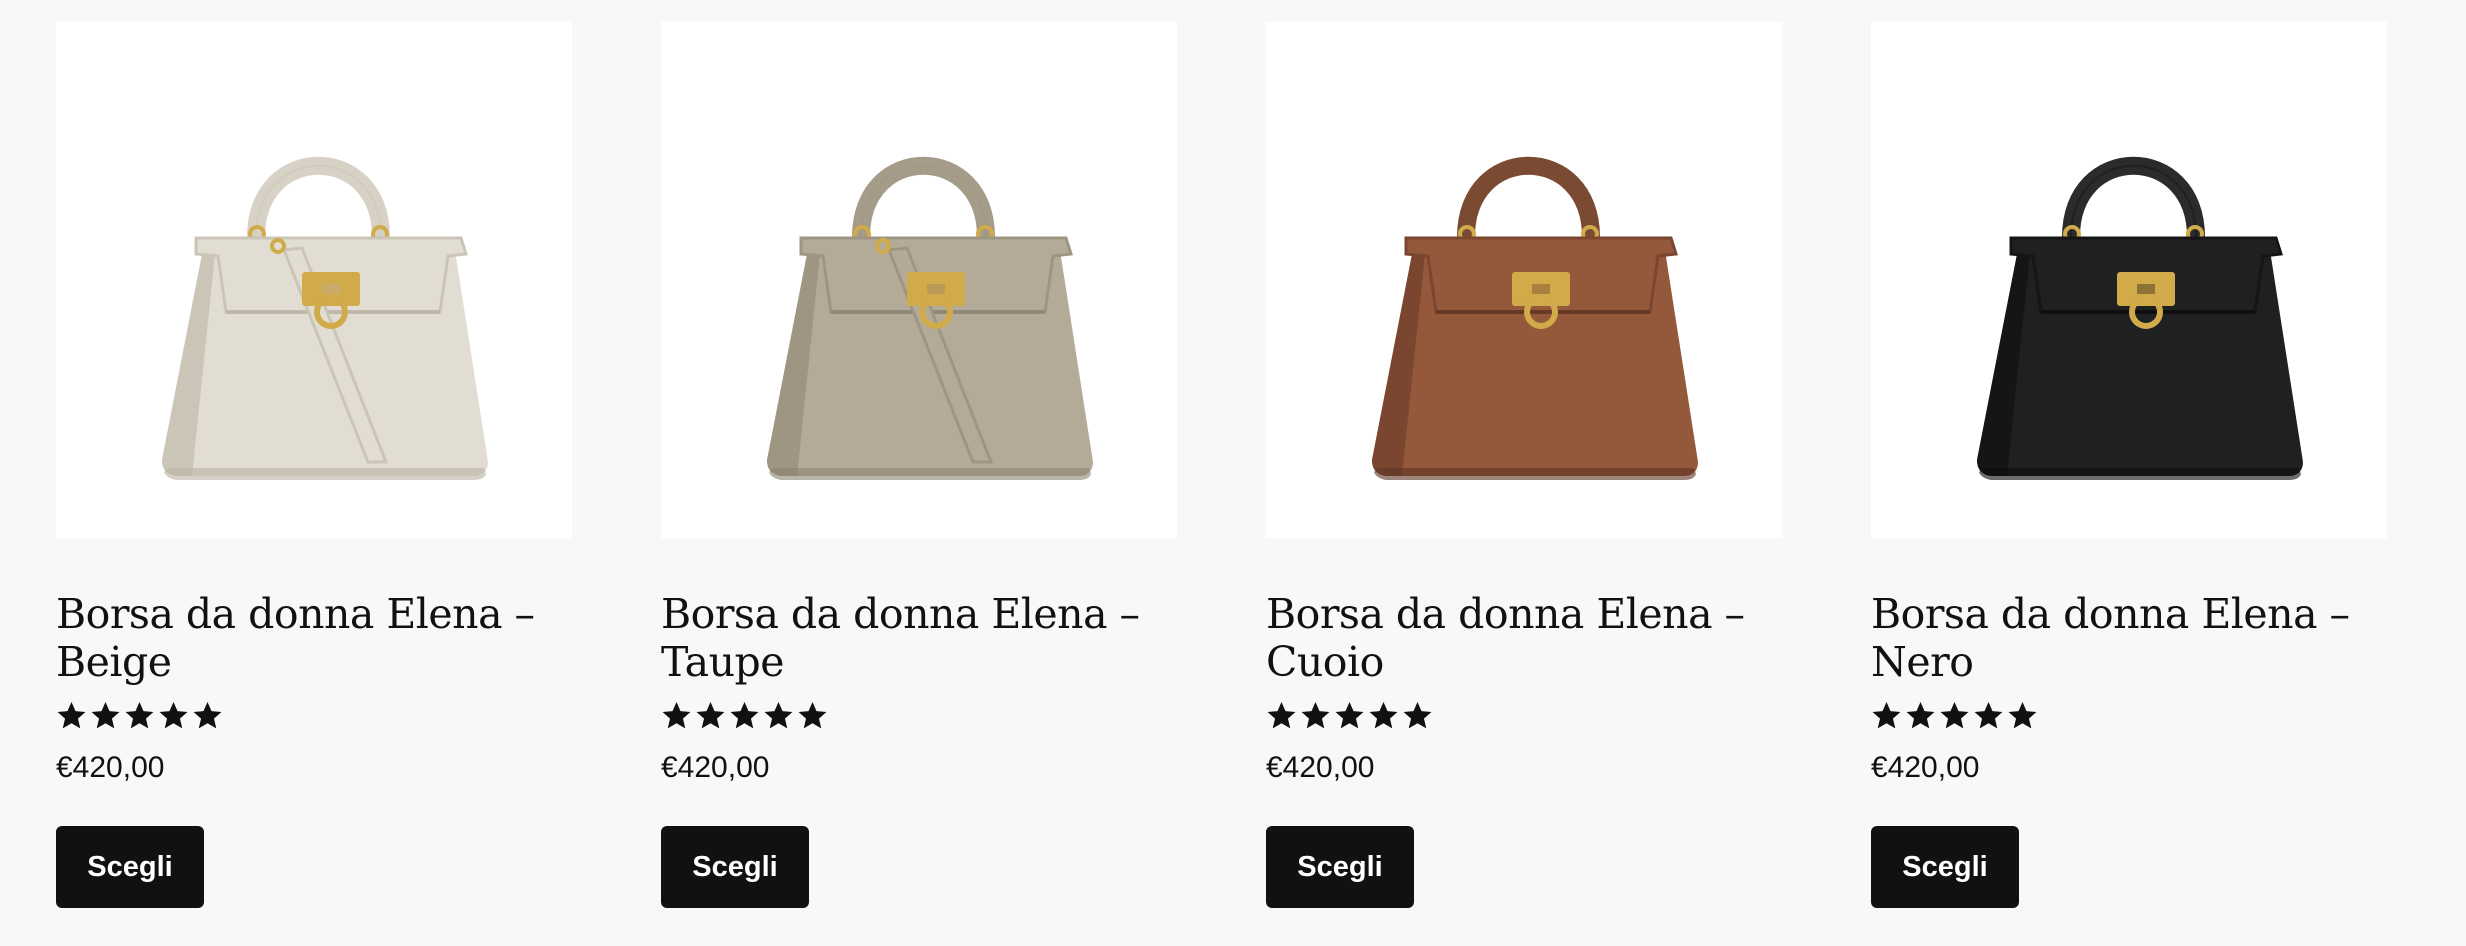  What do you see at coordinates (314, 638) in the screenshot?
I see `product-title: Borsa da donna Elena – Beige` at bounding box center [314, 638].